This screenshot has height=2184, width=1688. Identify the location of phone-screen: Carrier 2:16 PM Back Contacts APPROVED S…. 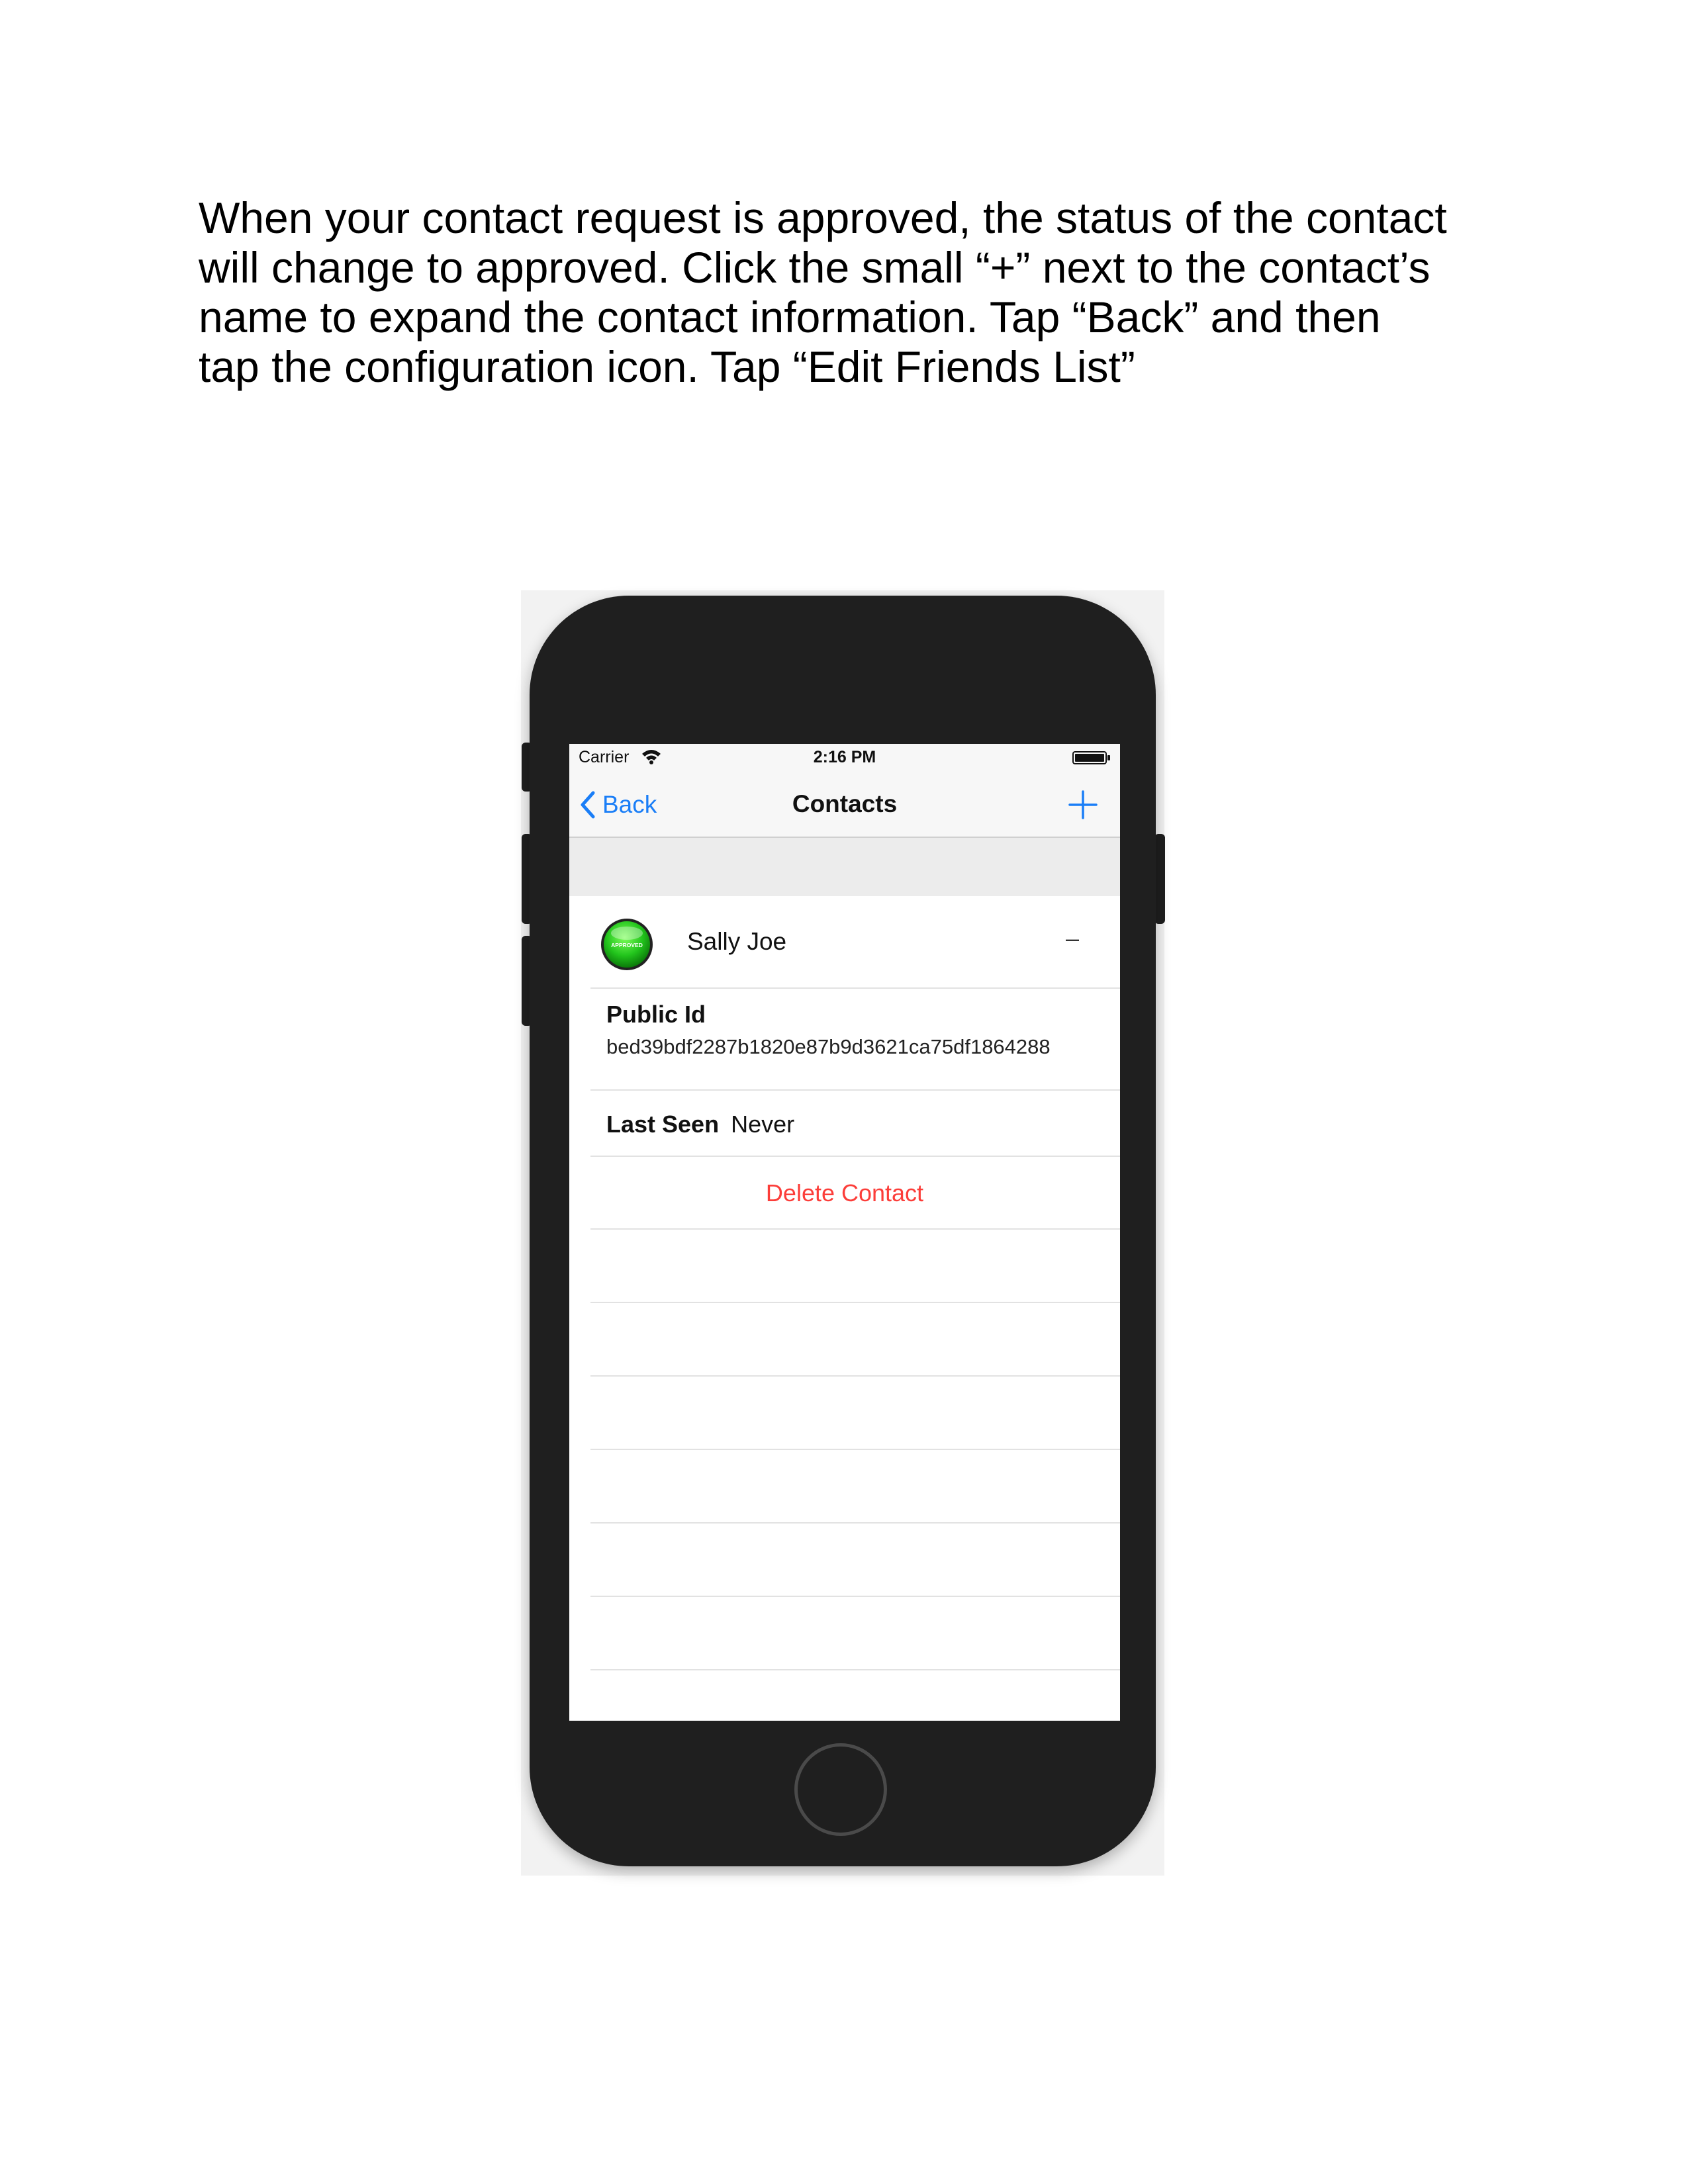
(844, 1232).